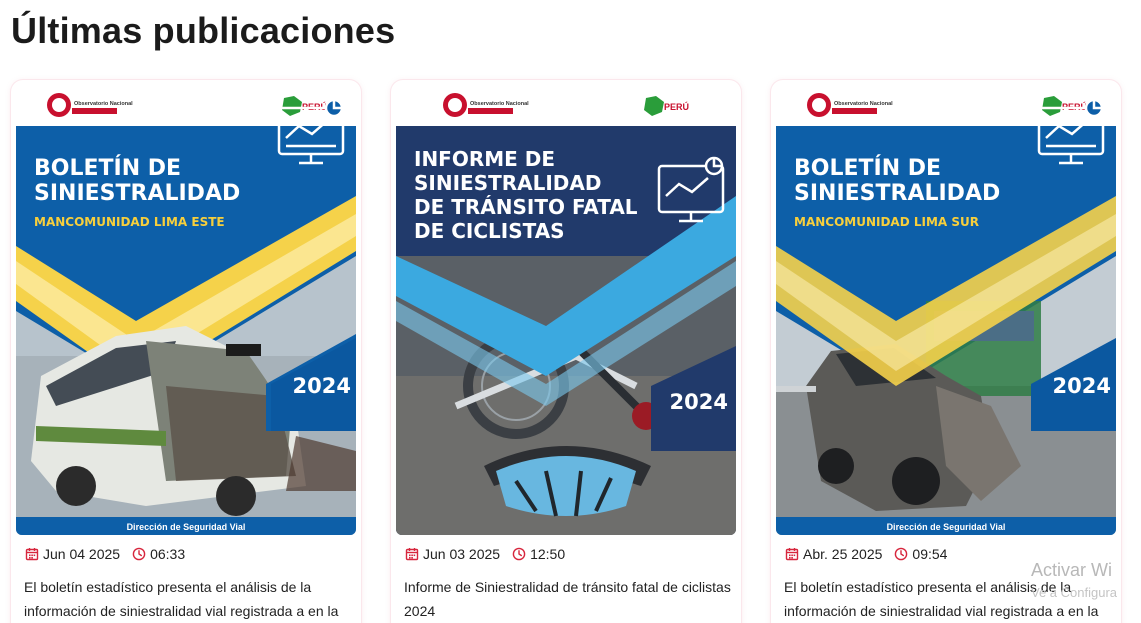 This screenshot has height=623, width=1141. Describe the element at coordinates (168, 554) in the screenshot. I see `publication-time: 06:33` at that location.